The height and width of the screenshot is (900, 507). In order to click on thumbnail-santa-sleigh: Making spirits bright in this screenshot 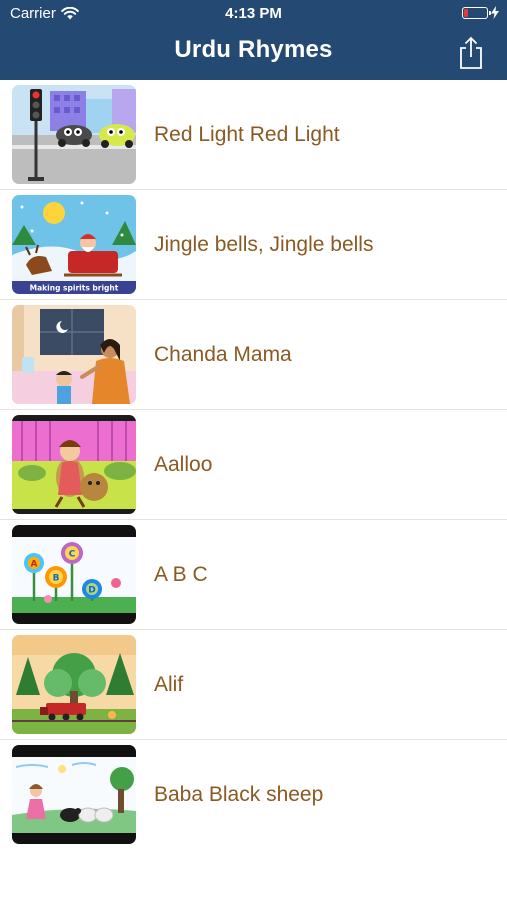, I will do `click(74, 244)`.